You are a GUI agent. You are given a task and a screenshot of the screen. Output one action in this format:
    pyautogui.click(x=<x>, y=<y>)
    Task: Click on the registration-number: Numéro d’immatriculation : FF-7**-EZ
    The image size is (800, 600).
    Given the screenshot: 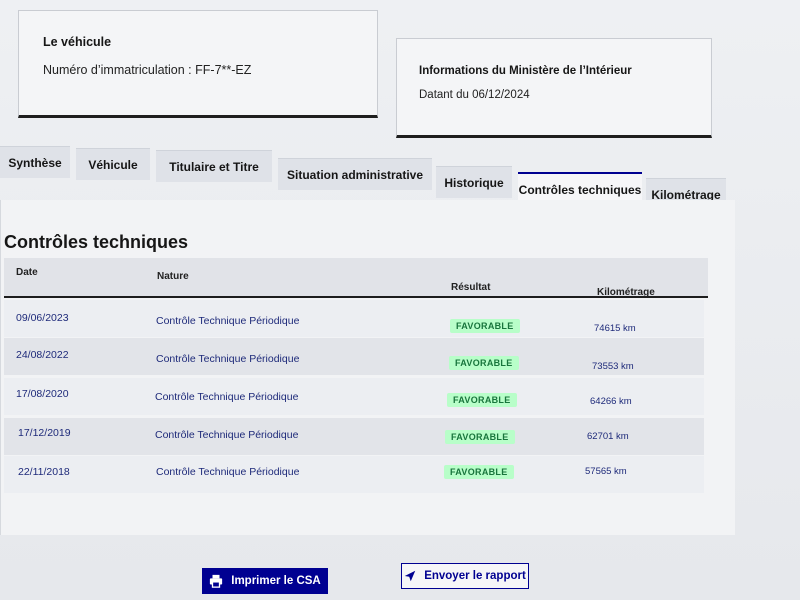 What is the action you would take?
    pyautogui.click(x=147, y=70)
    